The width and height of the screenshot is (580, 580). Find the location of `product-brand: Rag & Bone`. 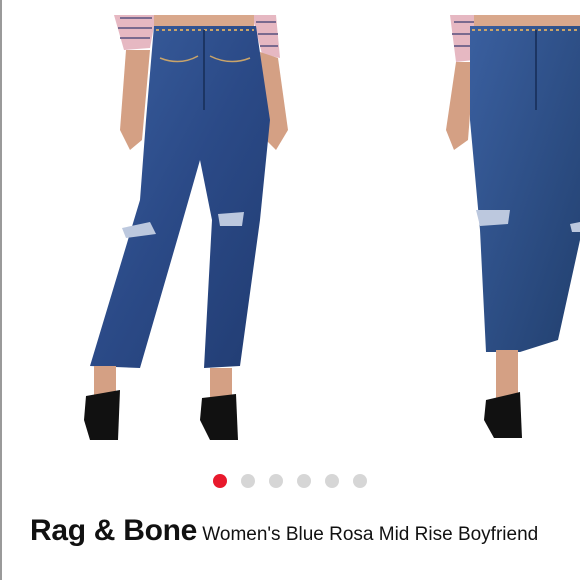

product-brand: Rag & Bone is located at coordinates (113, 530).